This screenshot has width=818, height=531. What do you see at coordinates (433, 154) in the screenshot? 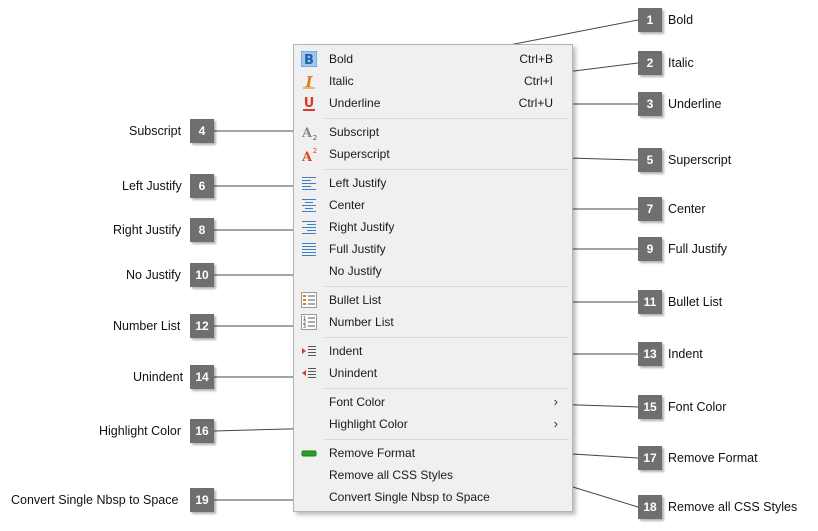
I see `menu-item-superscript: A2 Superscript` at bounding box center [433, 154].